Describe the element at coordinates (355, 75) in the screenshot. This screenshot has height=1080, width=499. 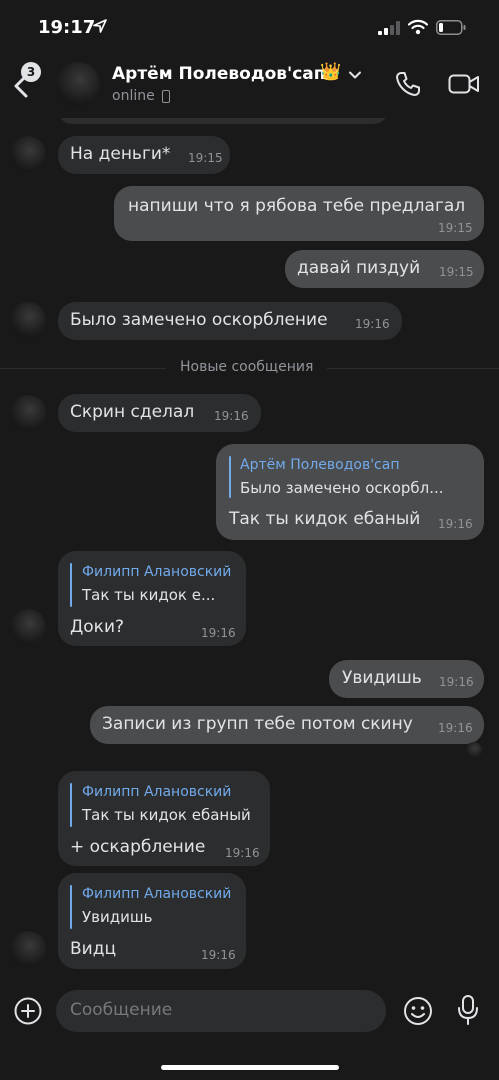
I see `chevron-down-icon` at that location.